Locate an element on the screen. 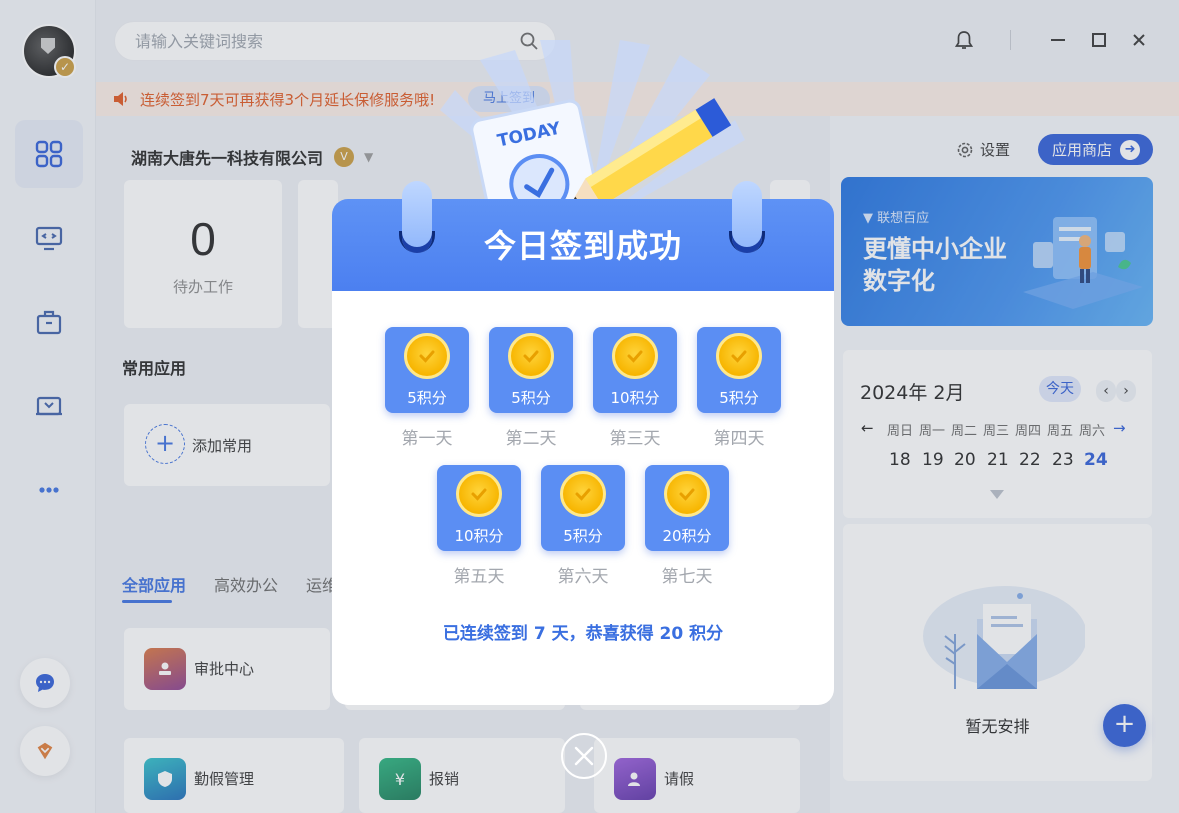  checkin-day-5: 10积分 第五天 is located at coordinates (479, 526).